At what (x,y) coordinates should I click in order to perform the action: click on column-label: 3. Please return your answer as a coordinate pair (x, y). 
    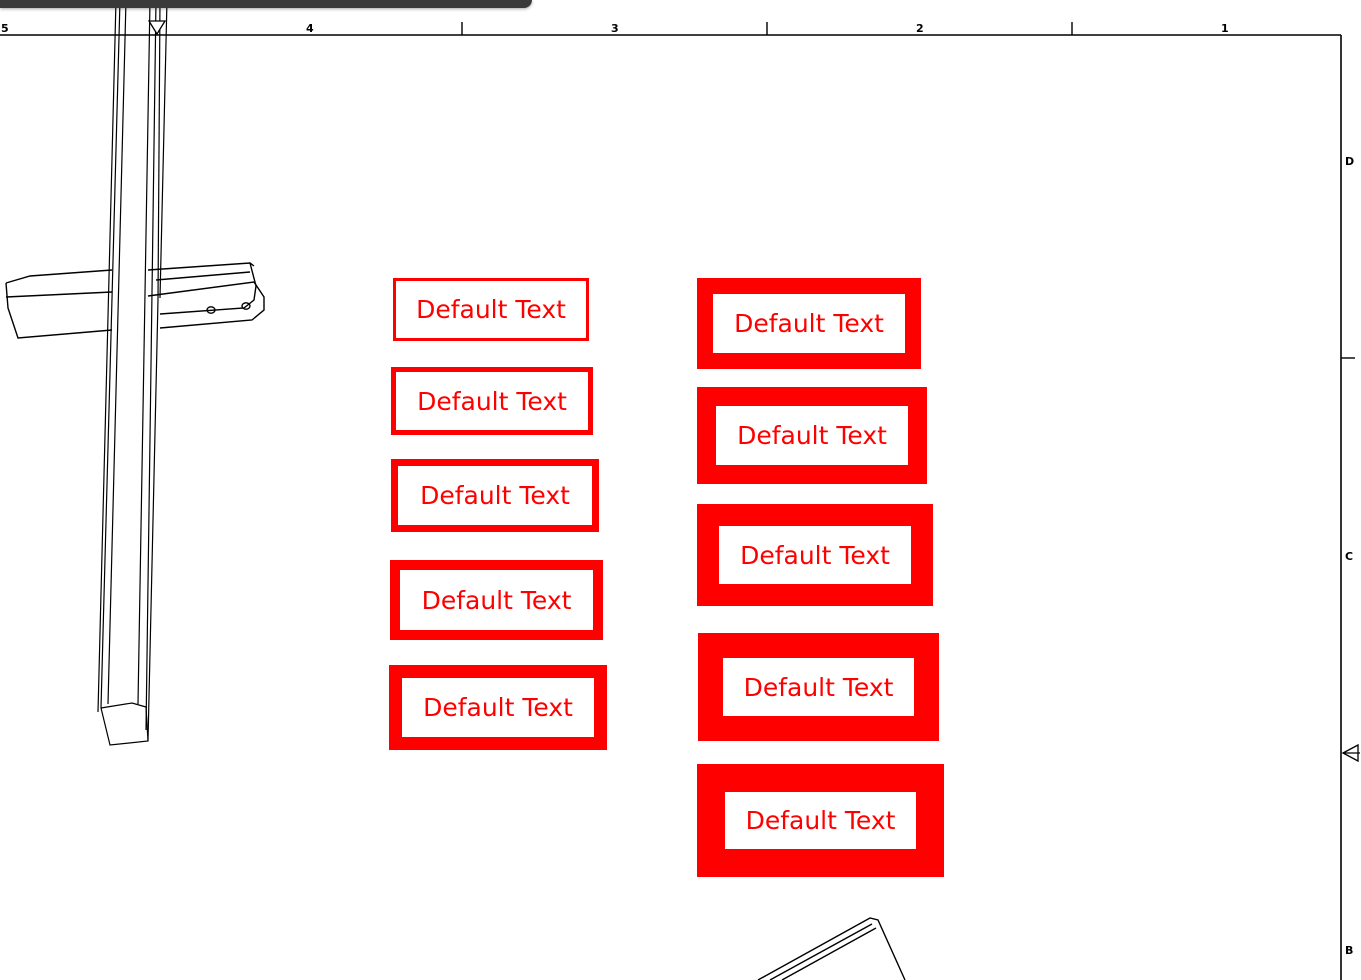
    Looking at the image, I should click on (615, 28).